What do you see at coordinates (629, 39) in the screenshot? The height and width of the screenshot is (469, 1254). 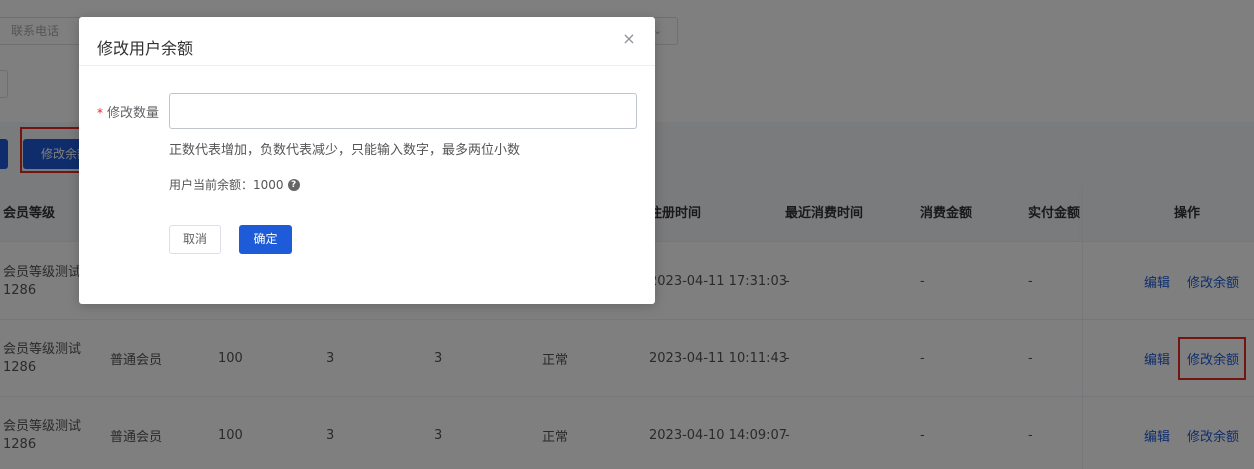 I see `close-icon: ×` at bounding box center [629, 39].